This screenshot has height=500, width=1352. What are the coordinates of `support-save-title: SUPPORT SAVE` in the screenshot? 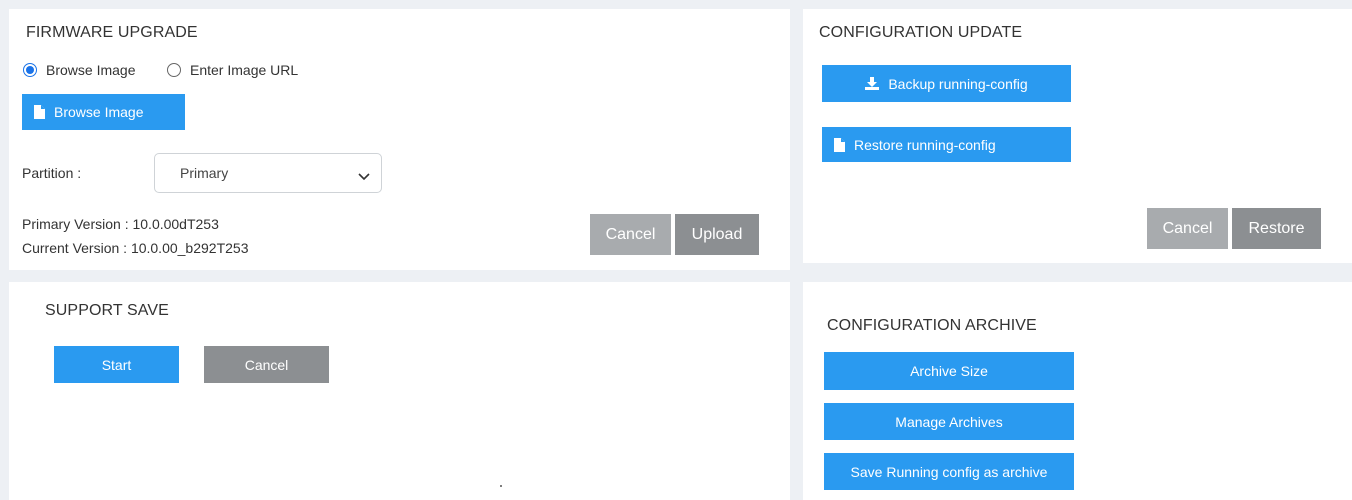 It's located at (107, 310).